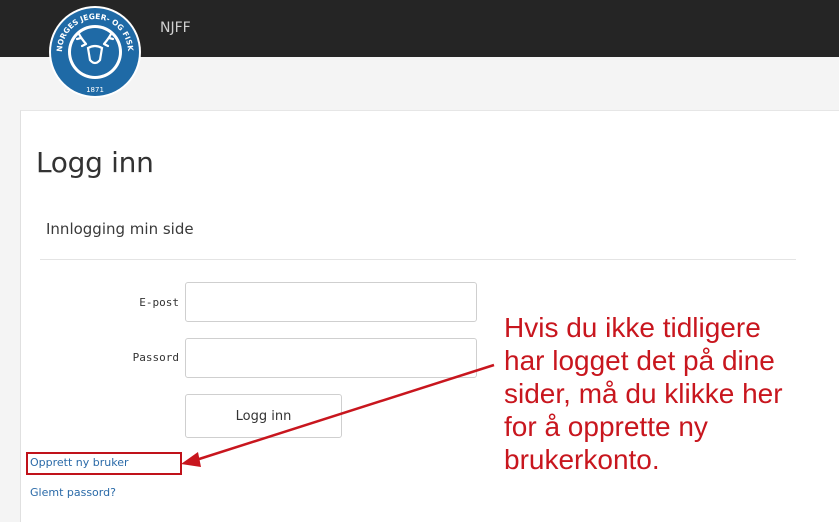  Describe the element at coordinates (606, 426) in the screenshot. I see `annotation-line: for å opprette ny` at that location.